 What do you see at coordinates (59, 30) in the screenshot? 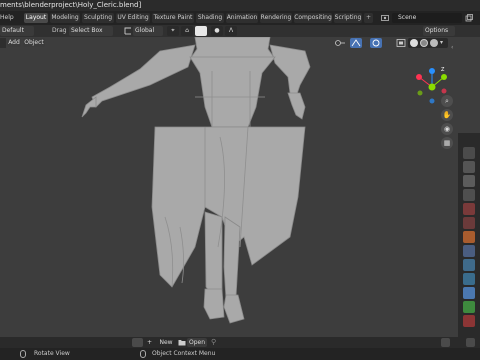
I see `drag-label: Drag` at bounding box center [59, 30].